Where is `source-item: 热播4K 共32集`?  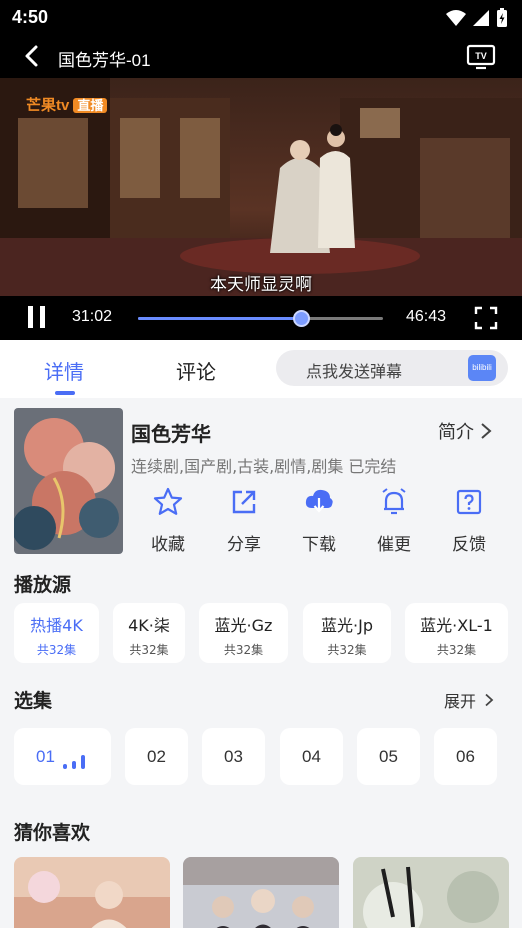 source-item: 热播4K 共32集 is located at coordinates (56, 633).